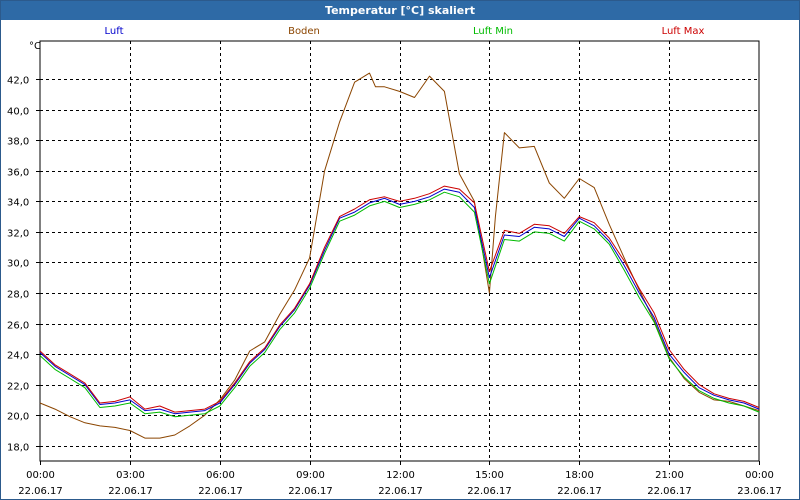 This screenshot has width=800, height=500. I want to click on y-tick-label: 40,0, so click(18, 112).